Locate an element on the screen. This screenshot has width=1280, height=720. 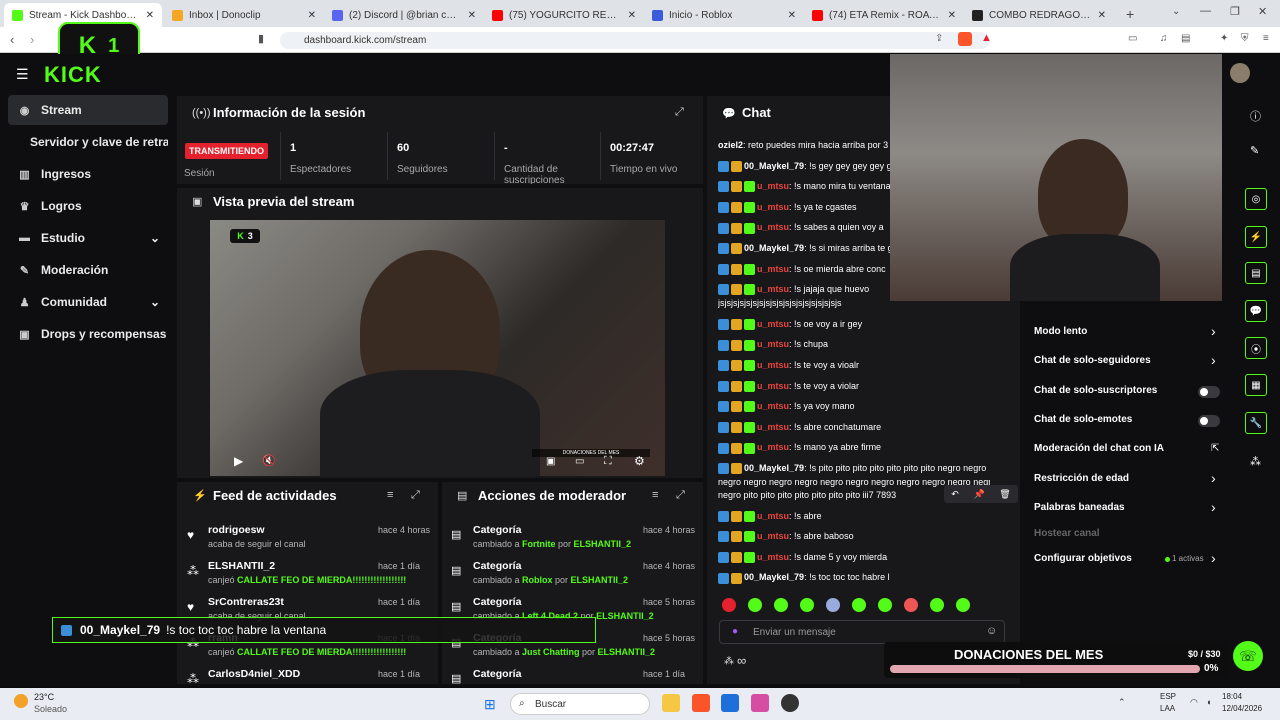
rail-broadcast-button: ⦿ is located at coordinates (1256, 348).